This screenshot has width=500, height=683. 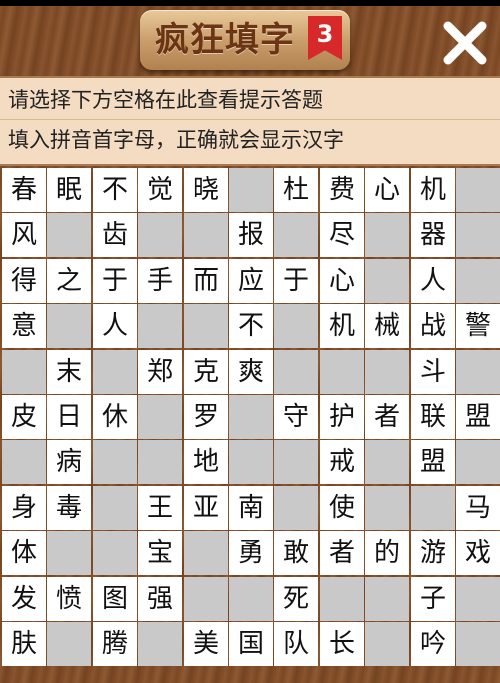 What do you see at coordinates (251, 235) in the screenshot?
I see `grid-cell-filled: 报` at bounding box center [251, 235].